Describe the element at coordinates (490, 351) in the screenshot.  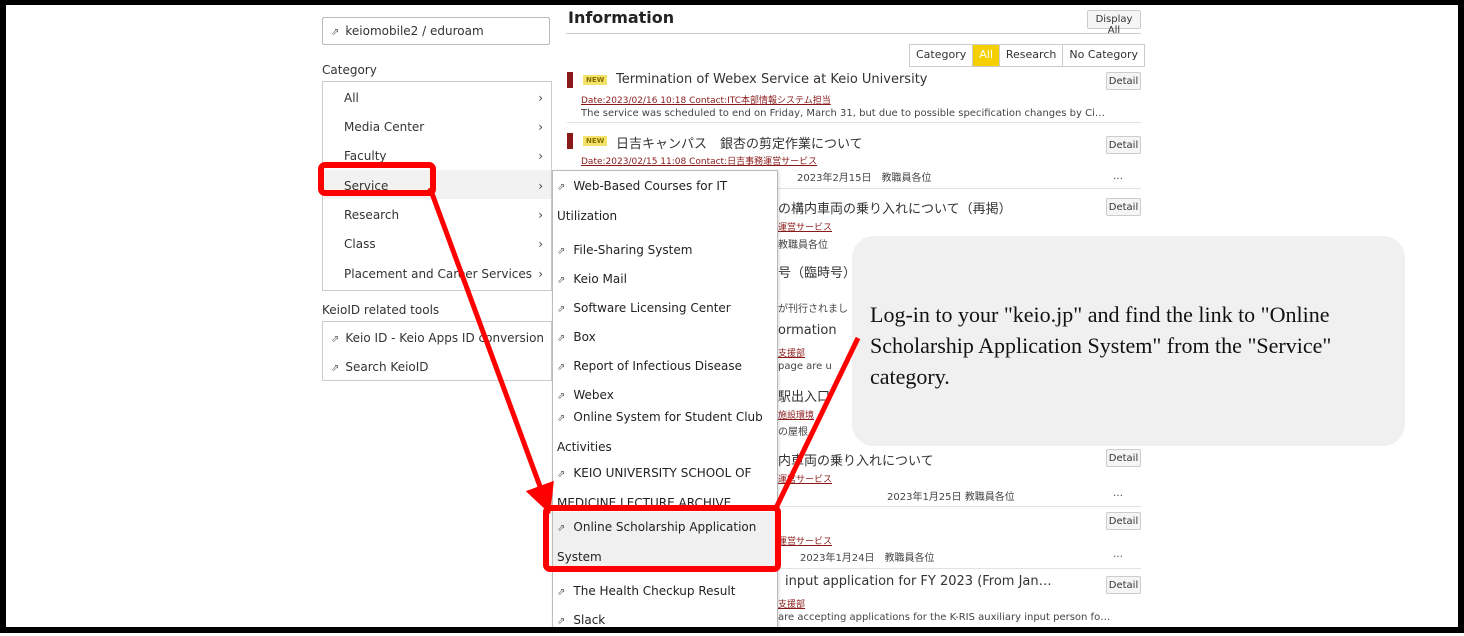
I see `arrow-to-scholarship` at that location.